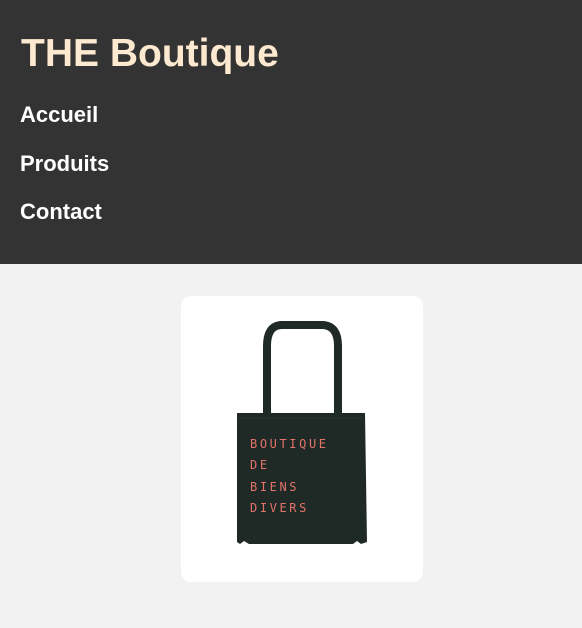  Describe the element at coordinates (64, 115) in the screenshot. I see `nav-link-accueil: Accueil` at that location.